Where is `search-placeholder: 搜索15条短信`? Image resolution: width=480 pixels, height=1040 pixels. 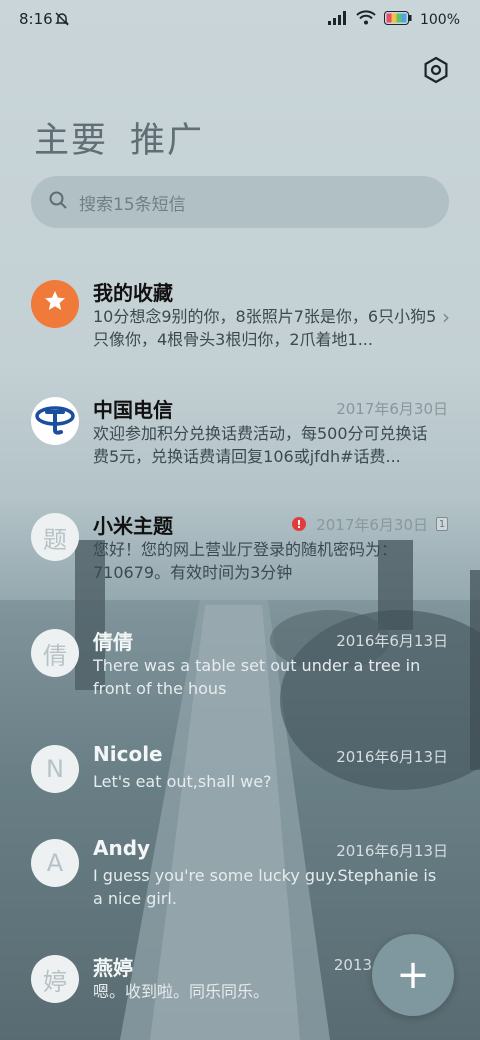
search-placeholder: 搜索15条短信 is located at coordinates (132, 204).